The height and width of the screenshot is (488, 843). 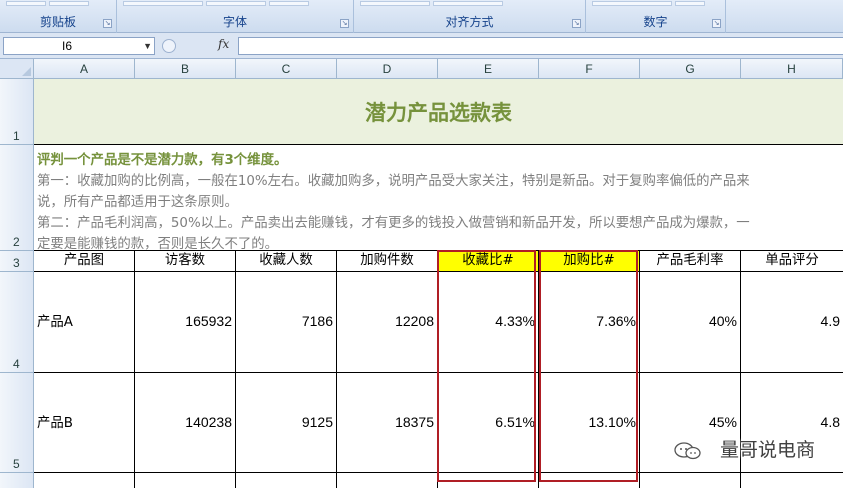 What do you see at coordinates (589, 69) in the screenshot?
I see `column-header-f: F` at bounding box center [589, 69].